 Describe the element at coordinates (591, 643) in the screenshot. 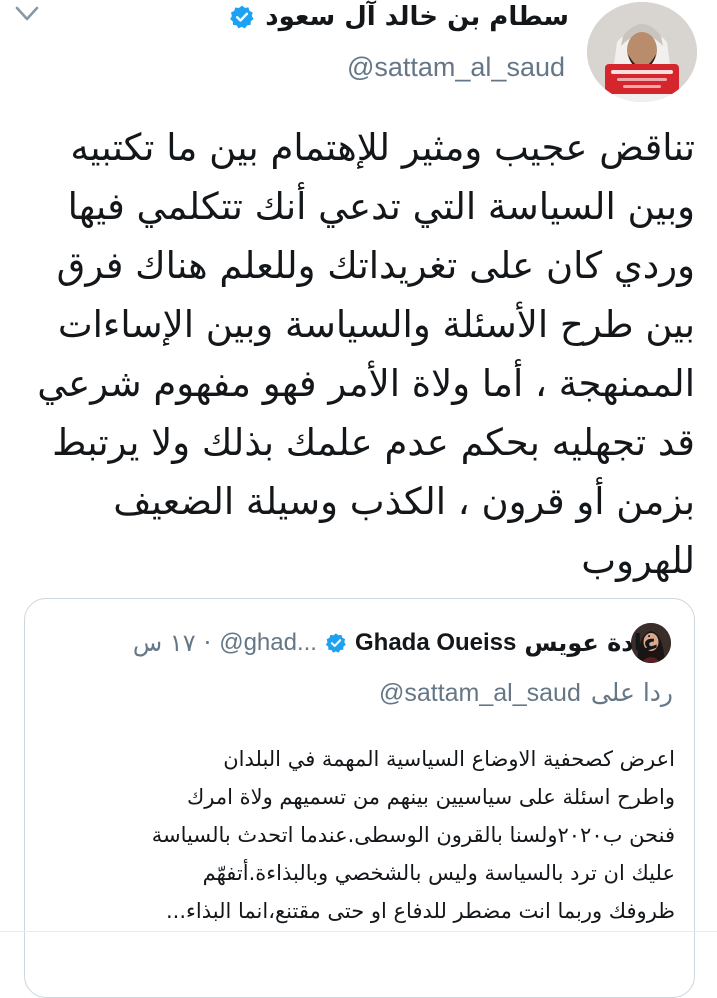

I see `quoted-author-name-ar: غادة عويس` at that location.